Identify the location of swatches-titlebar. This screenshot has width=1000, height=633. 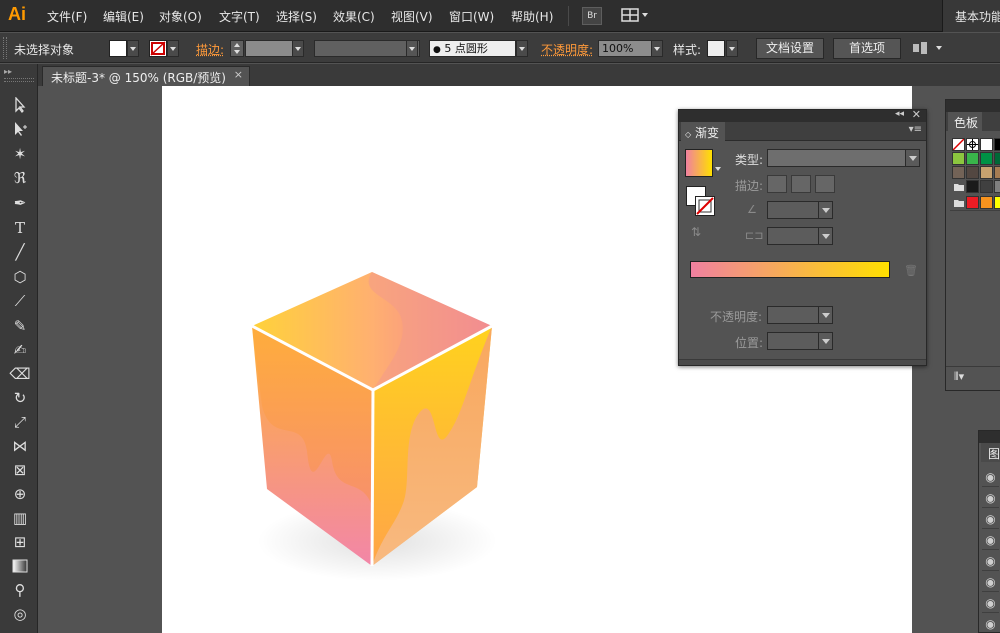
(973, 106).